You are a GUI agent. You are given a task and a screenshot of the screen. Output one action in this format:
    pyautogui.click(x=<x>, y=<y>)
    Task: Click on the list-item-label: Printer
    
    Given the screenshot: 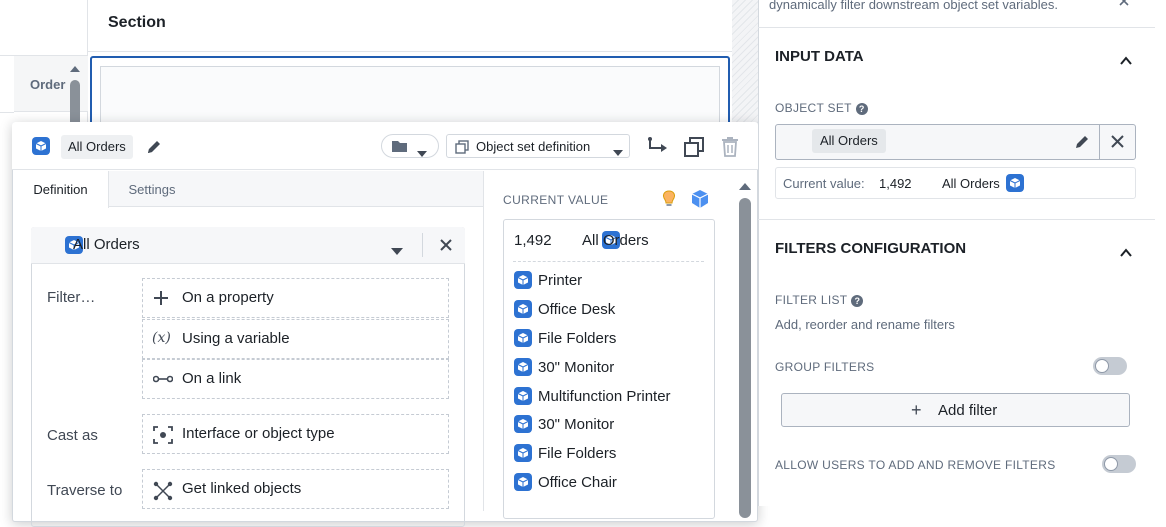 What is the action you would take?
    pyautogui.click(x=560, y=280)
    